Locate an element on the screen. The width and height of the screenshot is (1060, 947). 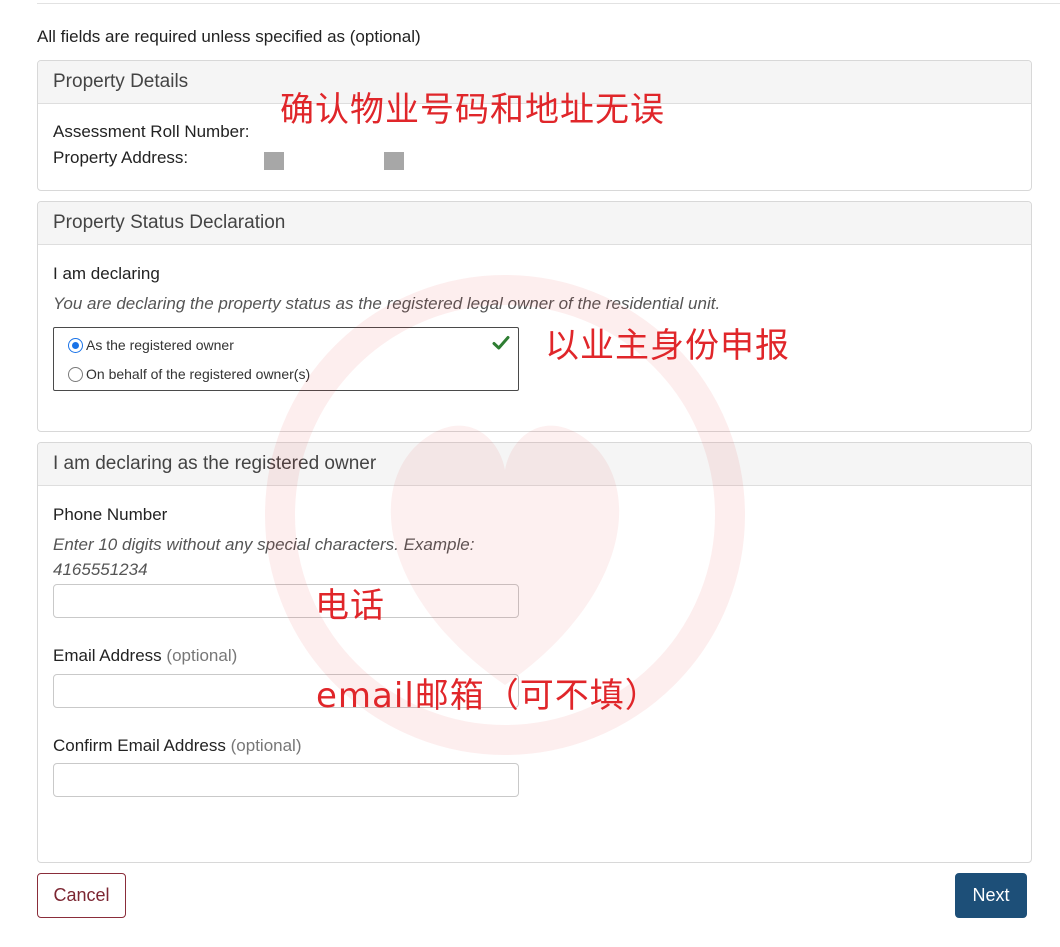
owner-contact-header: I am declaring as the registered owner is located at coordinates (534, 464).